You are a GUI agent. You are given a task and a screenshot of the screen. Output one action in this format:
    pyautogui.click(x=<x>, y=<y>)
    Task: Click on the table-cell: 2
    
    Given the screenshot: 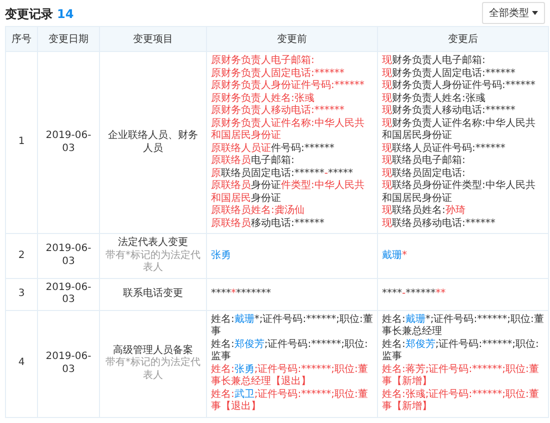 What is the action you would take?
    pyautogui.click(x=22, y=256)
    